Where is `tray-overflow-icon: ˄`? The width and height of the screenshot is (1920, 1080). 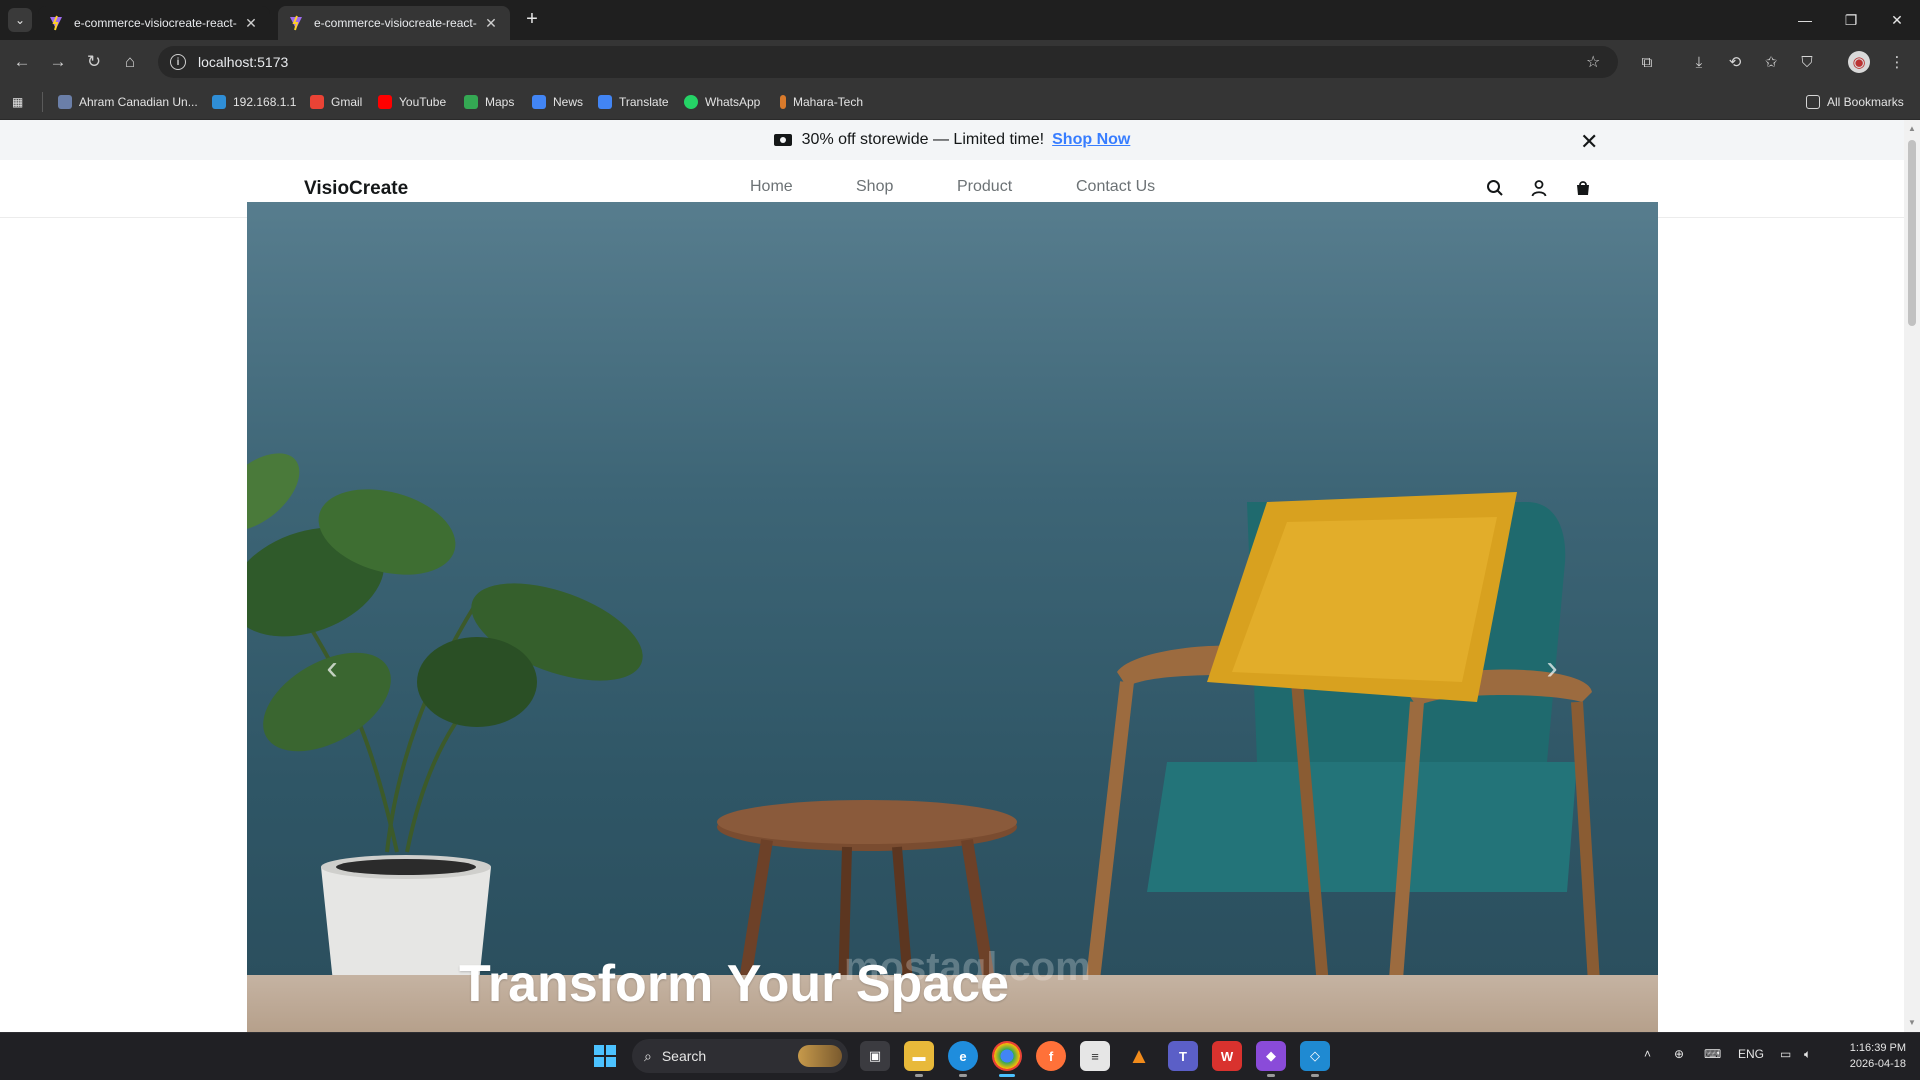
tray-overflow-icon: ˄ is located at coordinates (1647, 1054).